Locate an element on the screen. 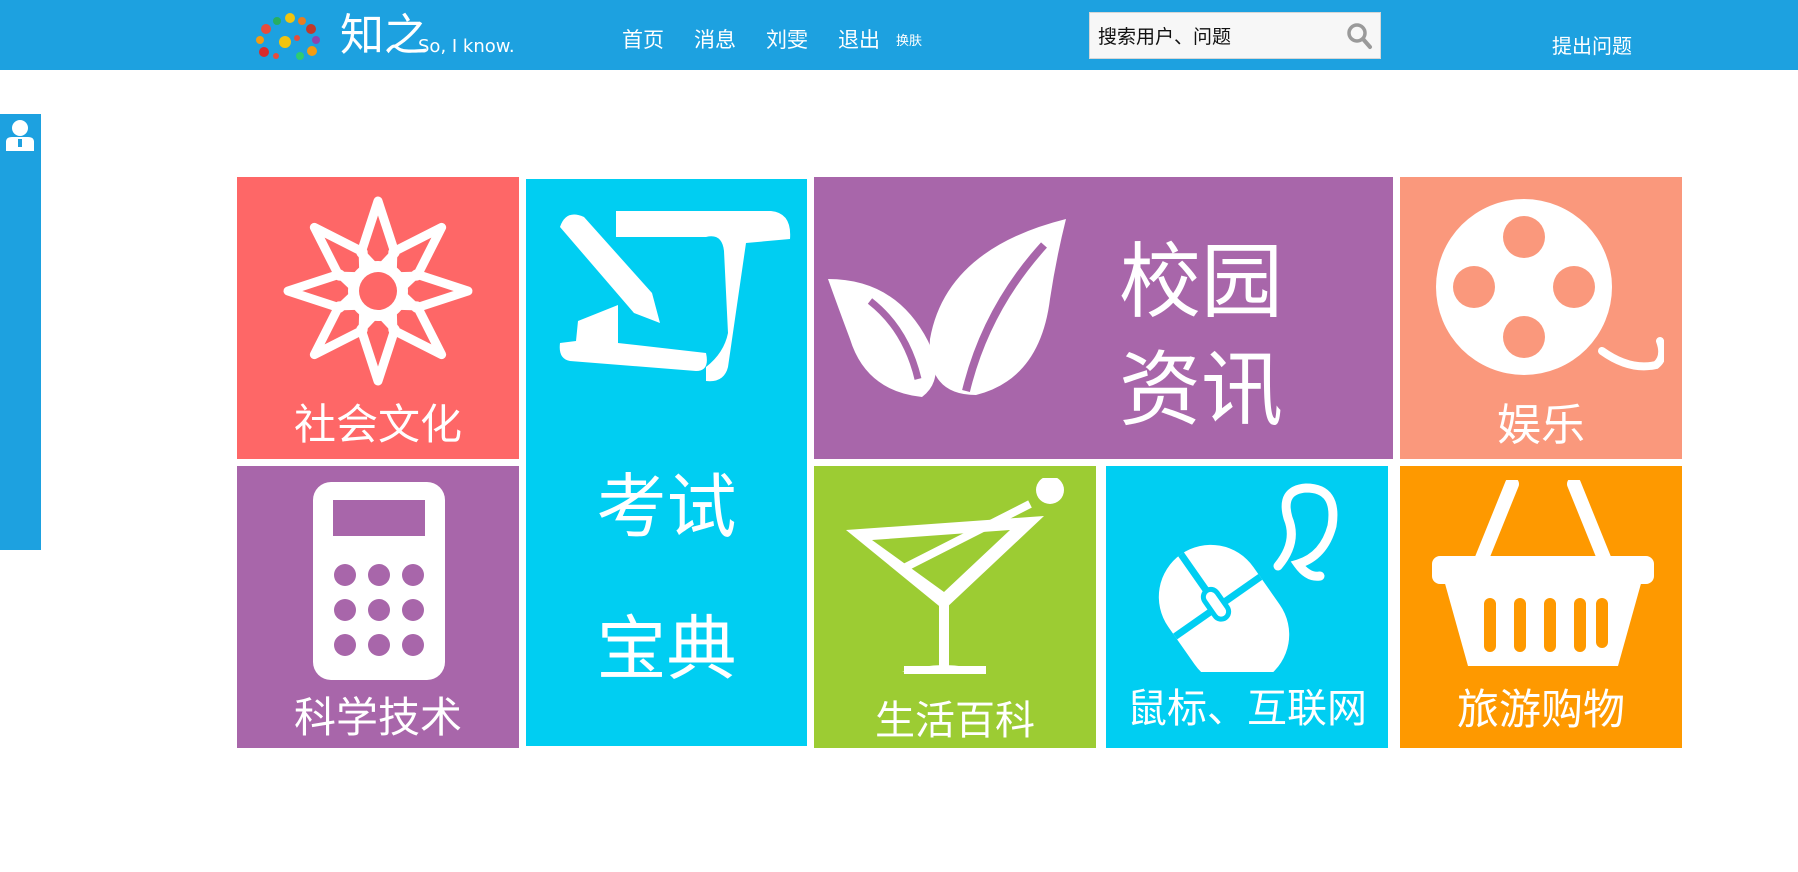 The height and width of the screenshot is (872, 1798). logo-mark-icon is located at coordinates (288, 36).